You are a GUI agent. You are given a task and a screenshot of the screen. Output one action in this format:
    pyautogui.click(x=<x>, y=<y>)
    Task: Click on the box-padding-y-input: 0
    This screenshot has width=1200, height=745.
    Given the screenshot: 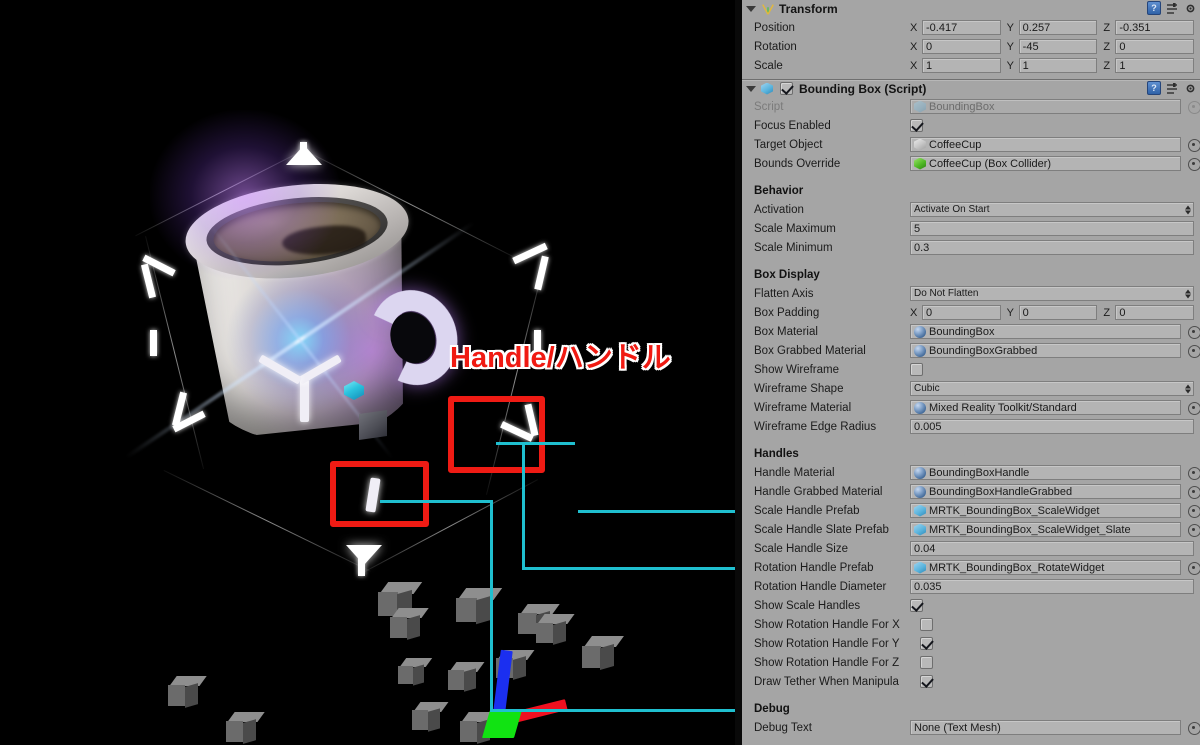 What is the action you would take?
    pyautogui.click(x=1058, y=312)
    